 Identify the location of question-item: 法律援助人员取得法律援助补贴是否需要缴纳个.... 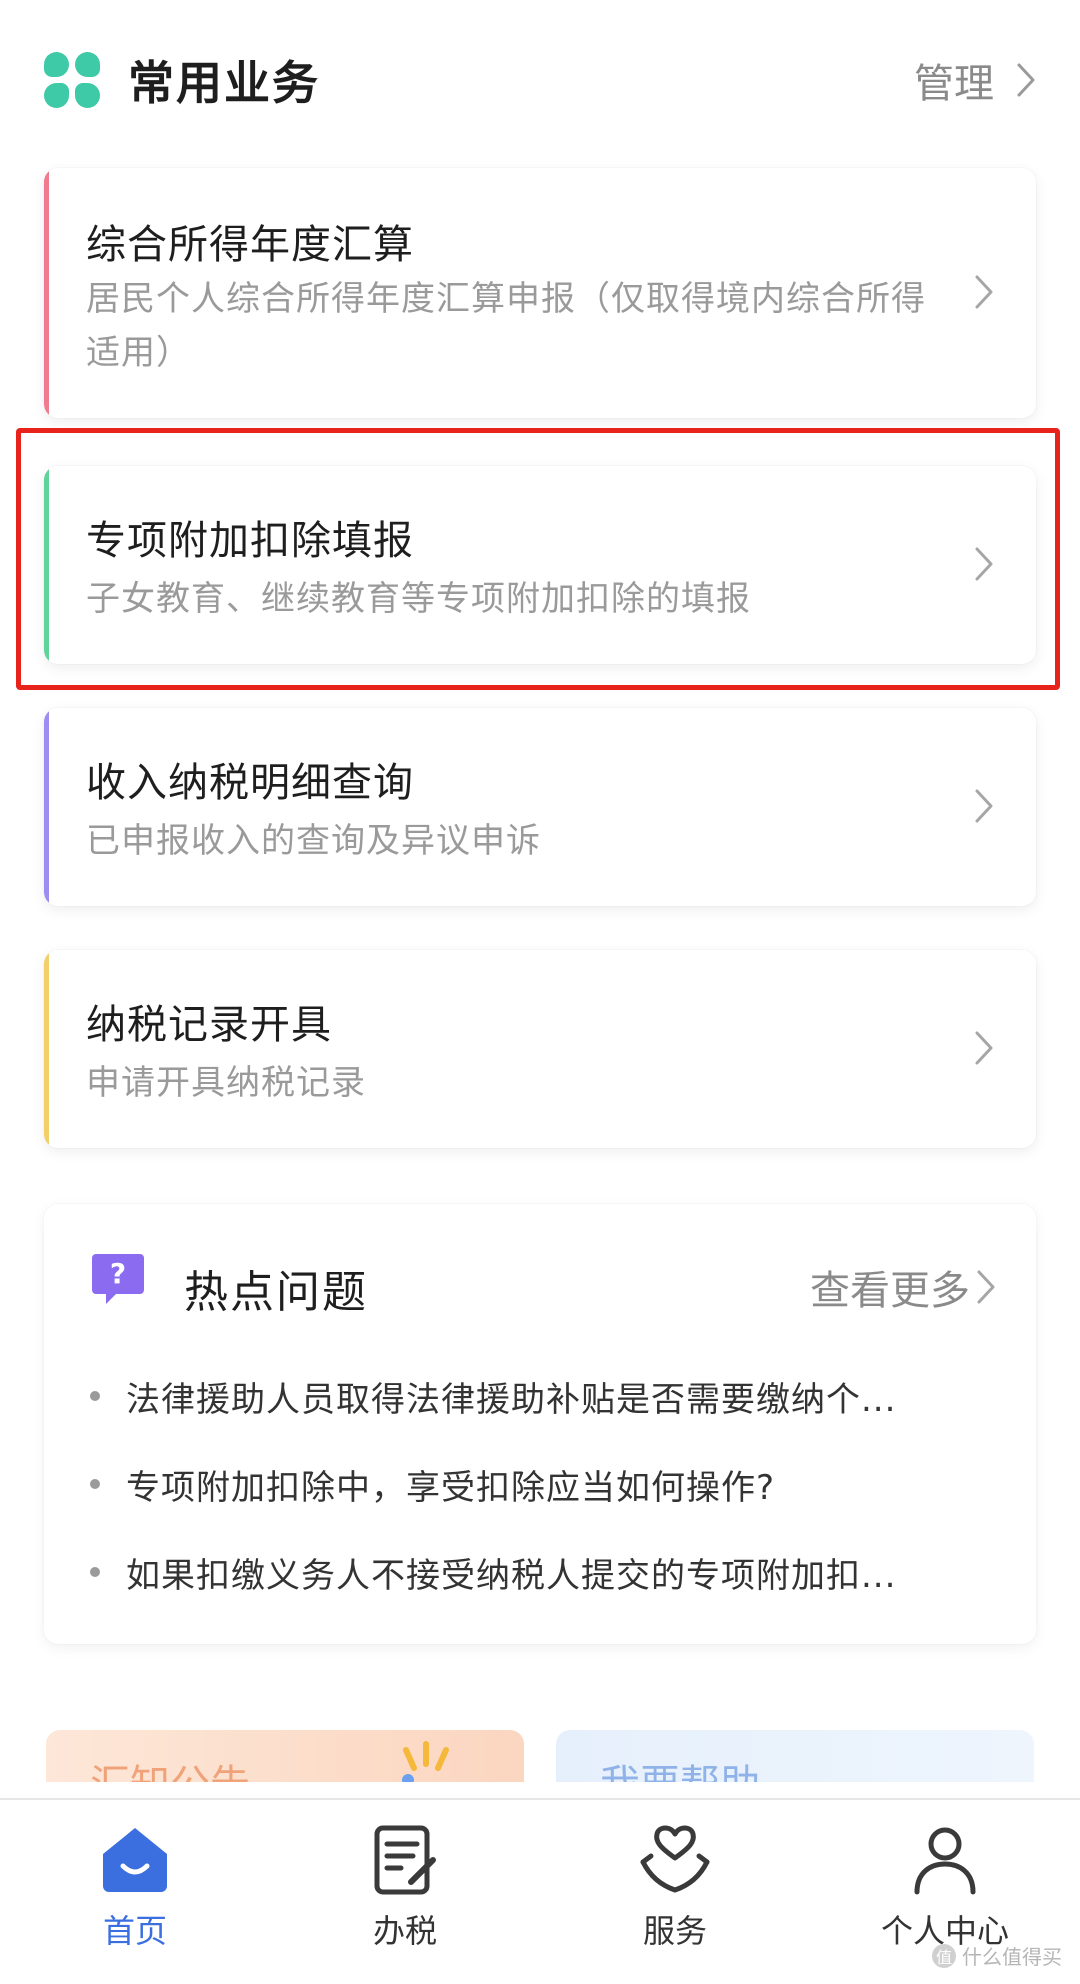
(550, 1396).